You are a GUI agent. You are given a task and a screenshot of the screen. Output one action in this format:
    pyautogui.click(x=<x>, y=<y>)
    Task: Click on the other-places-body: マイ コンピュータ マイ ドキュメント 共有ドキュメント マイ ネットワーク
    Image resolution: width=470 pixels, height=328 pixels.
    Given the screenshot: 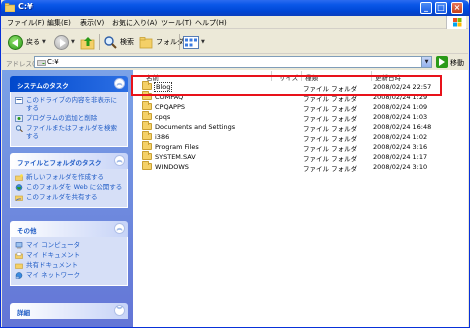 What is the action you would take?
    pyautogui.click(x=69, y=261)
    